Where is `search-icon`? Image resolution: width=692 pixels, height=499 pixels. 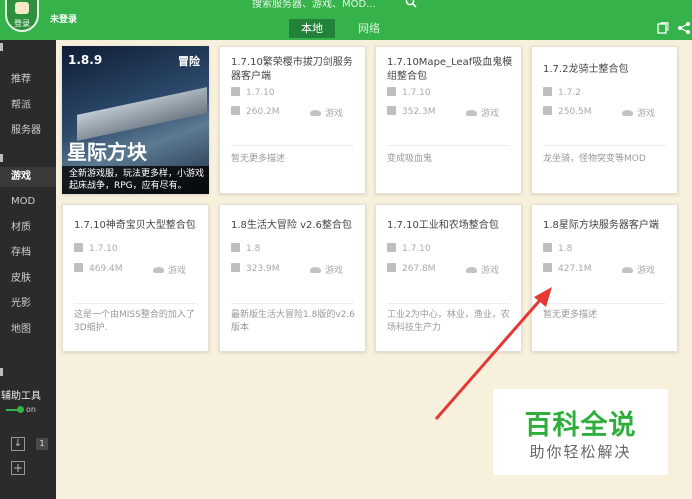
search-icon is located at coordinates (411, 4).